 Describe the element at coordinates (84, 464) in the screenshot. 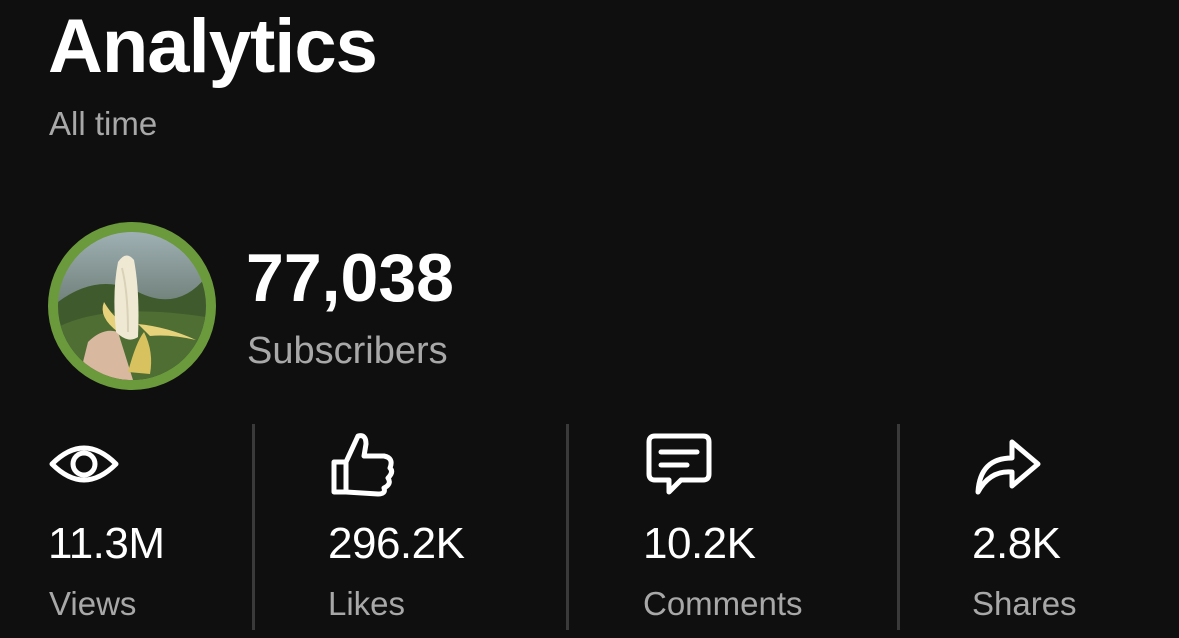

I see `eye-icon` at that location.